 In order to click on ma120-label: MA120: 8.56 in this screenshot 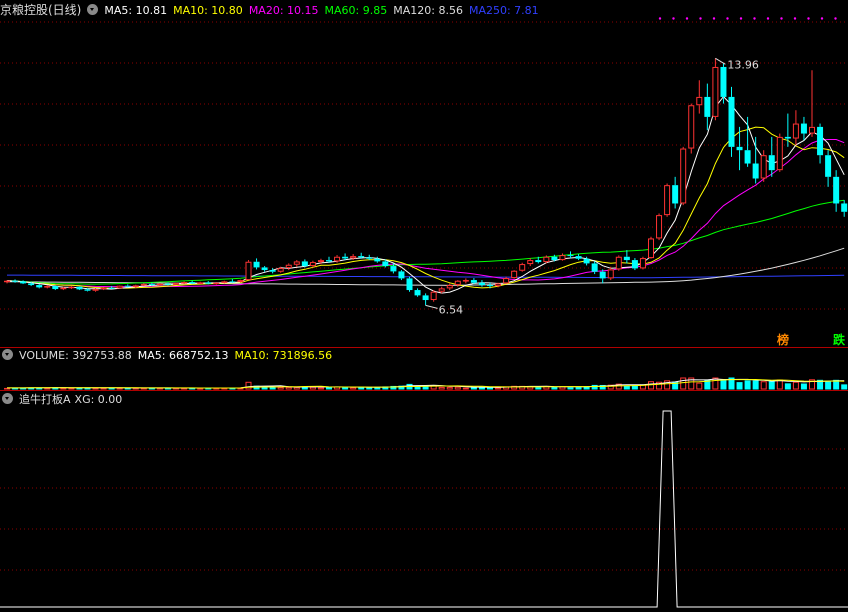, I will do `click(428, 10)`.